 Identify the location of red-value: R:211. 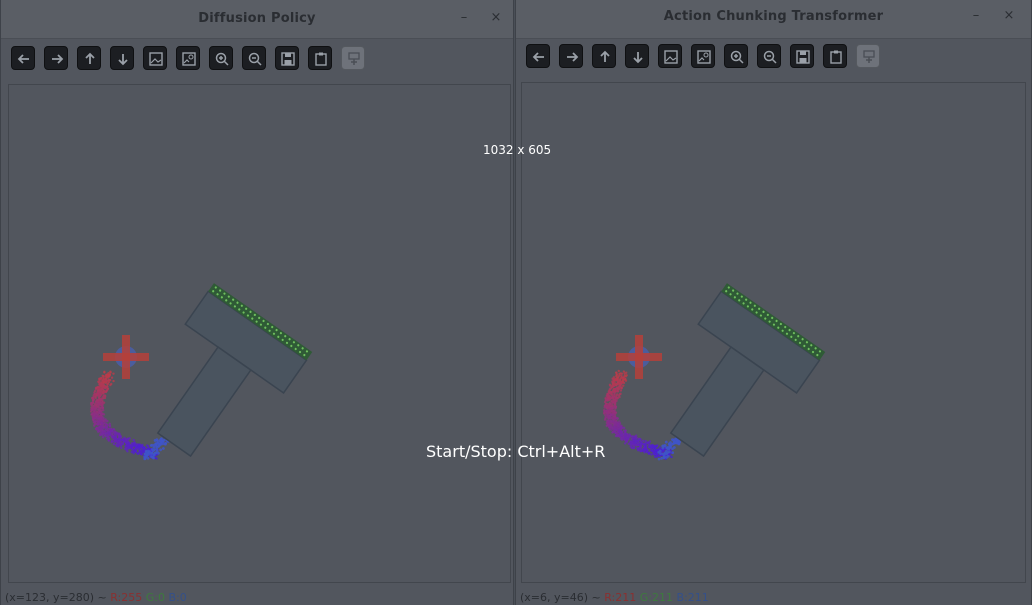
(620, 597).